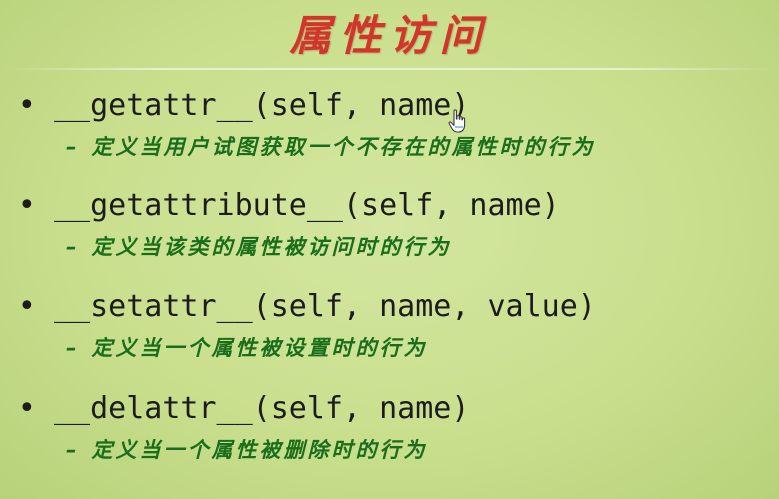 The height and width of the screenshot is (499, 779). I want to click on method-description: – 定义当一个属性被删除时的行为, so click(247, 450).